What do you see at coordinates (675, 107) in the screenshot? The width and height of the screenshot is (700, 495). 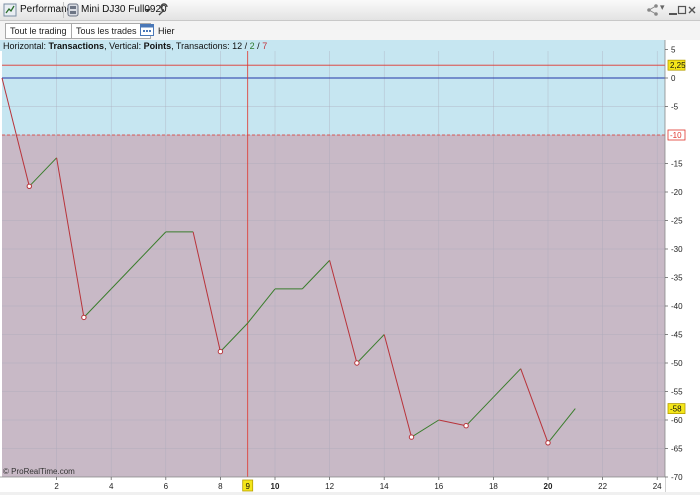 I see `y-tick-label: -5` at bounding box center [675, 107].